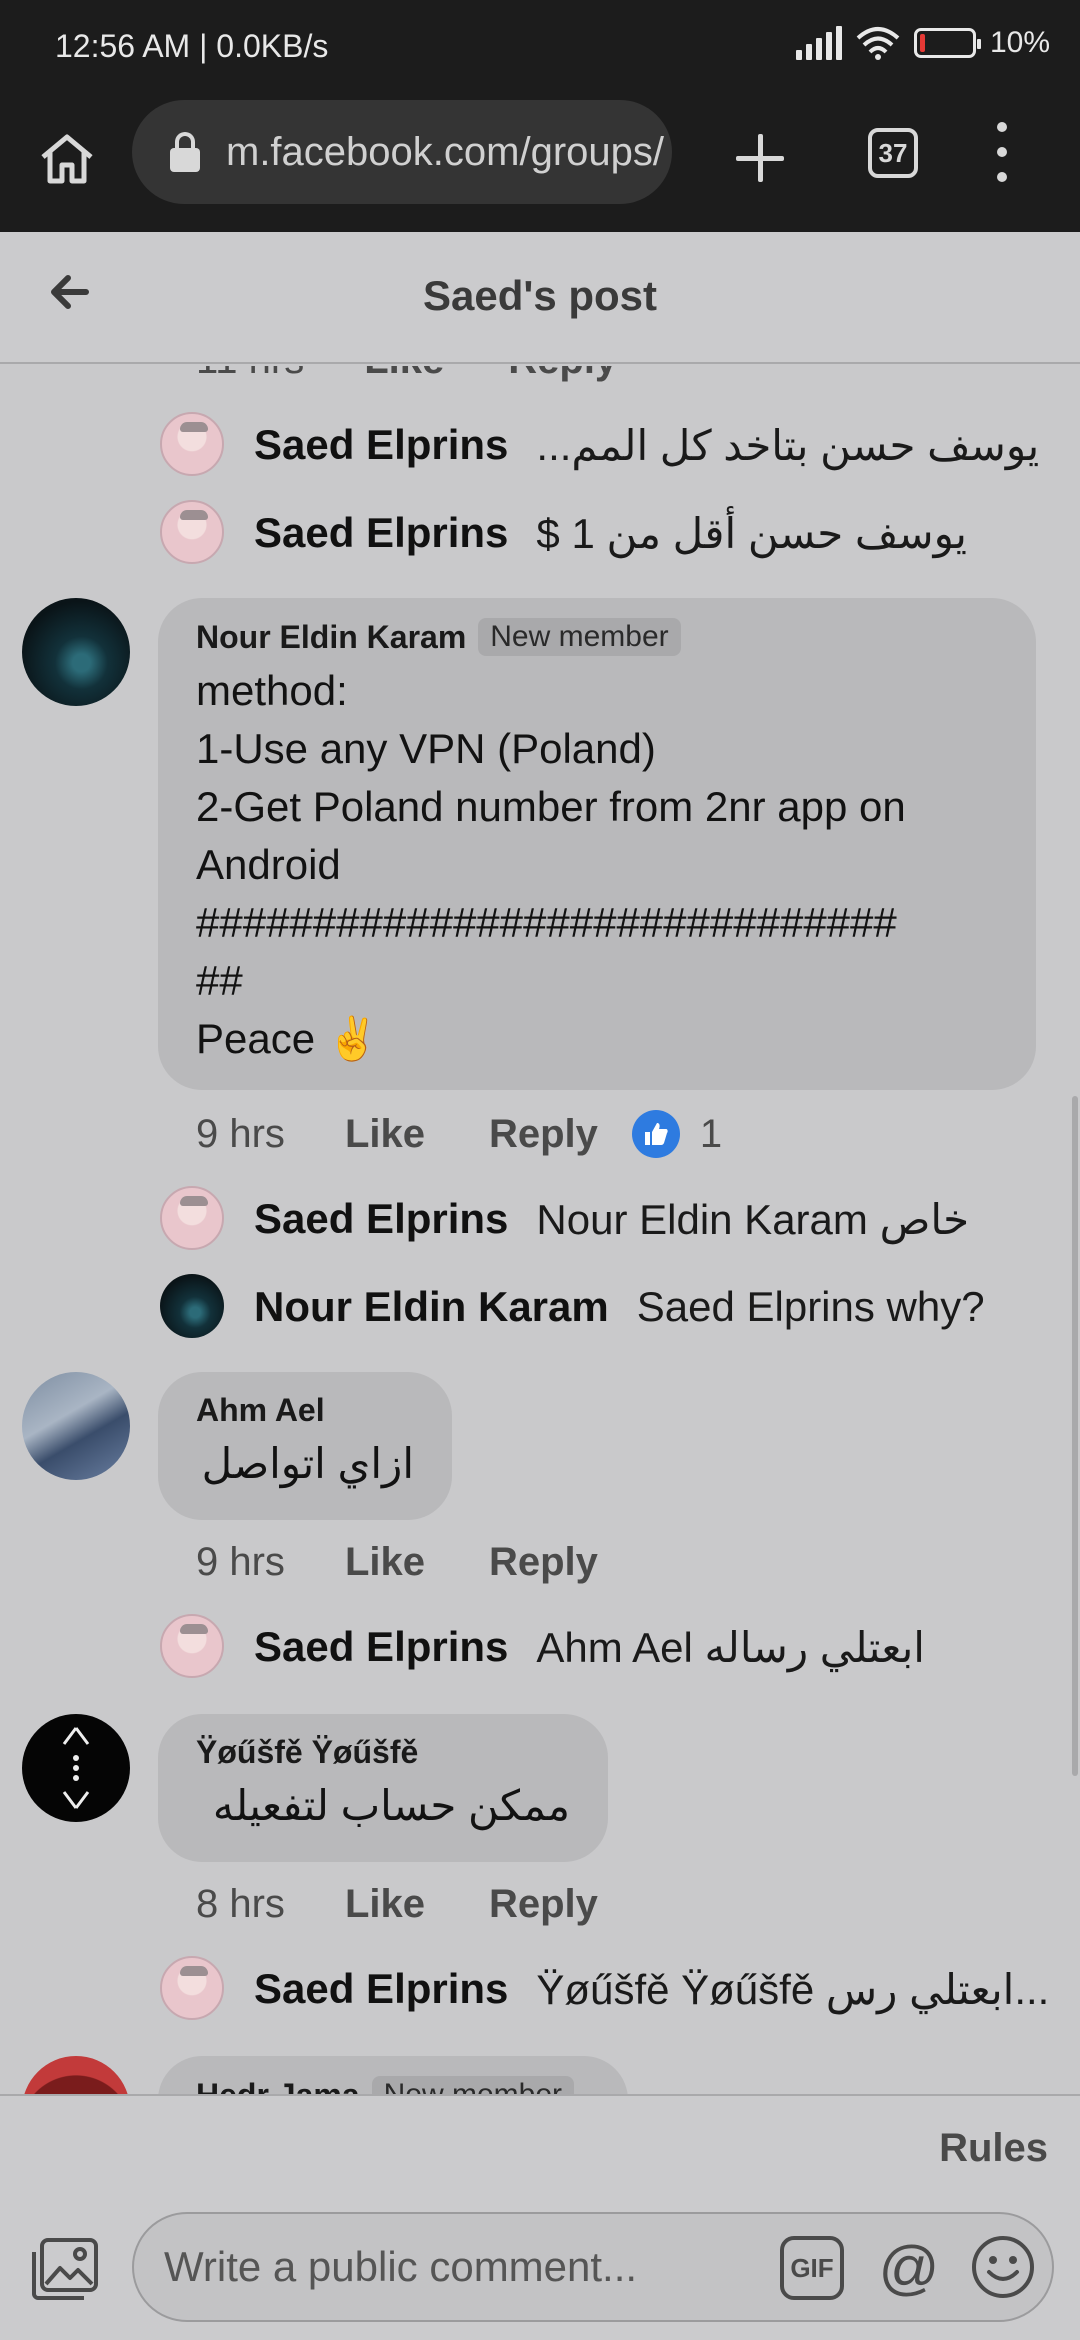 The width and height of the screenshot is (1080, 2340). Describe the element at coordinates (307, 1463) in the screenshot. I see `comment-text: ازاي اتواصل` at that location.